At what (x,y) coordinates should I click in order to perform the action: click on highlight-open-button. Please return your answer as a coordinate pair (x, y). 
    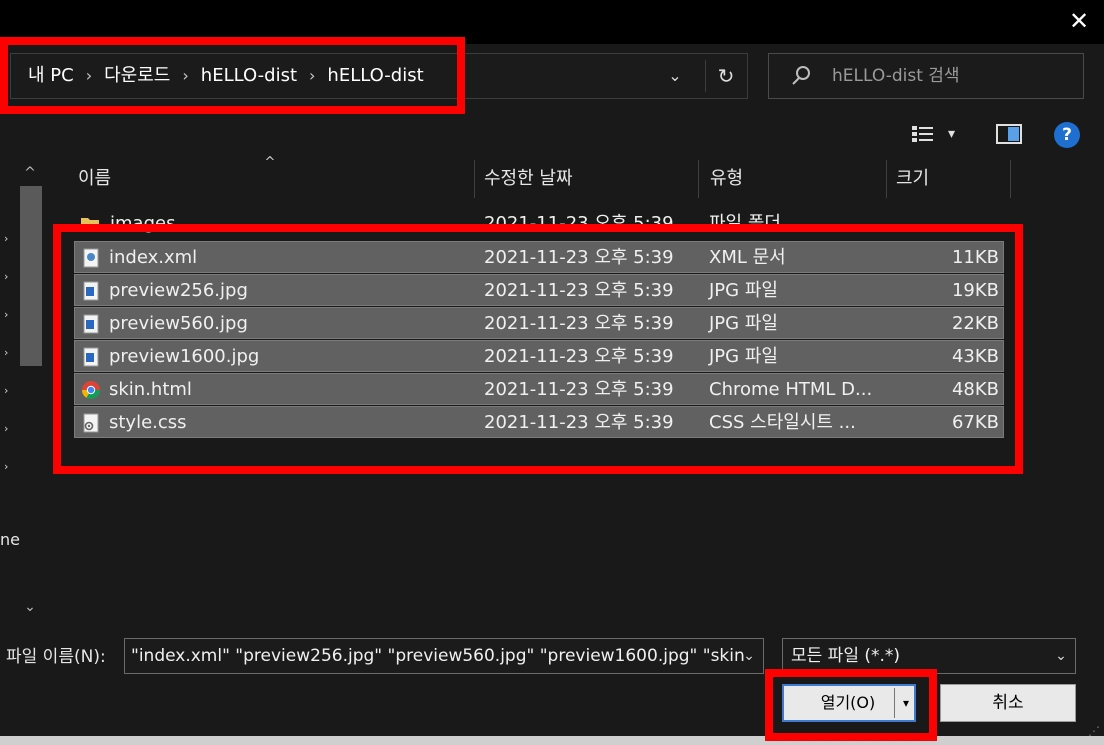
    Looking at the image, I should click on (851, 705).